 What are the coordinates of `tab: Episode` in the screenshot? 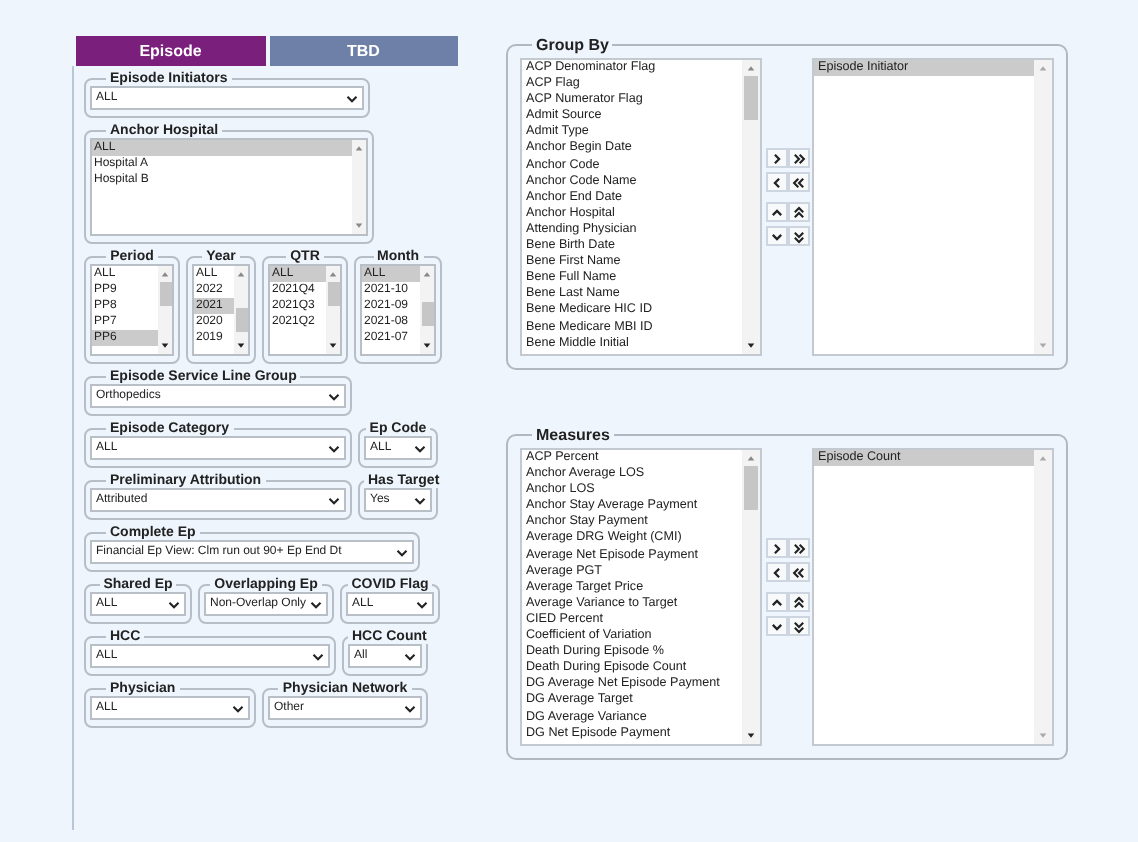 It's located at (170, 51).